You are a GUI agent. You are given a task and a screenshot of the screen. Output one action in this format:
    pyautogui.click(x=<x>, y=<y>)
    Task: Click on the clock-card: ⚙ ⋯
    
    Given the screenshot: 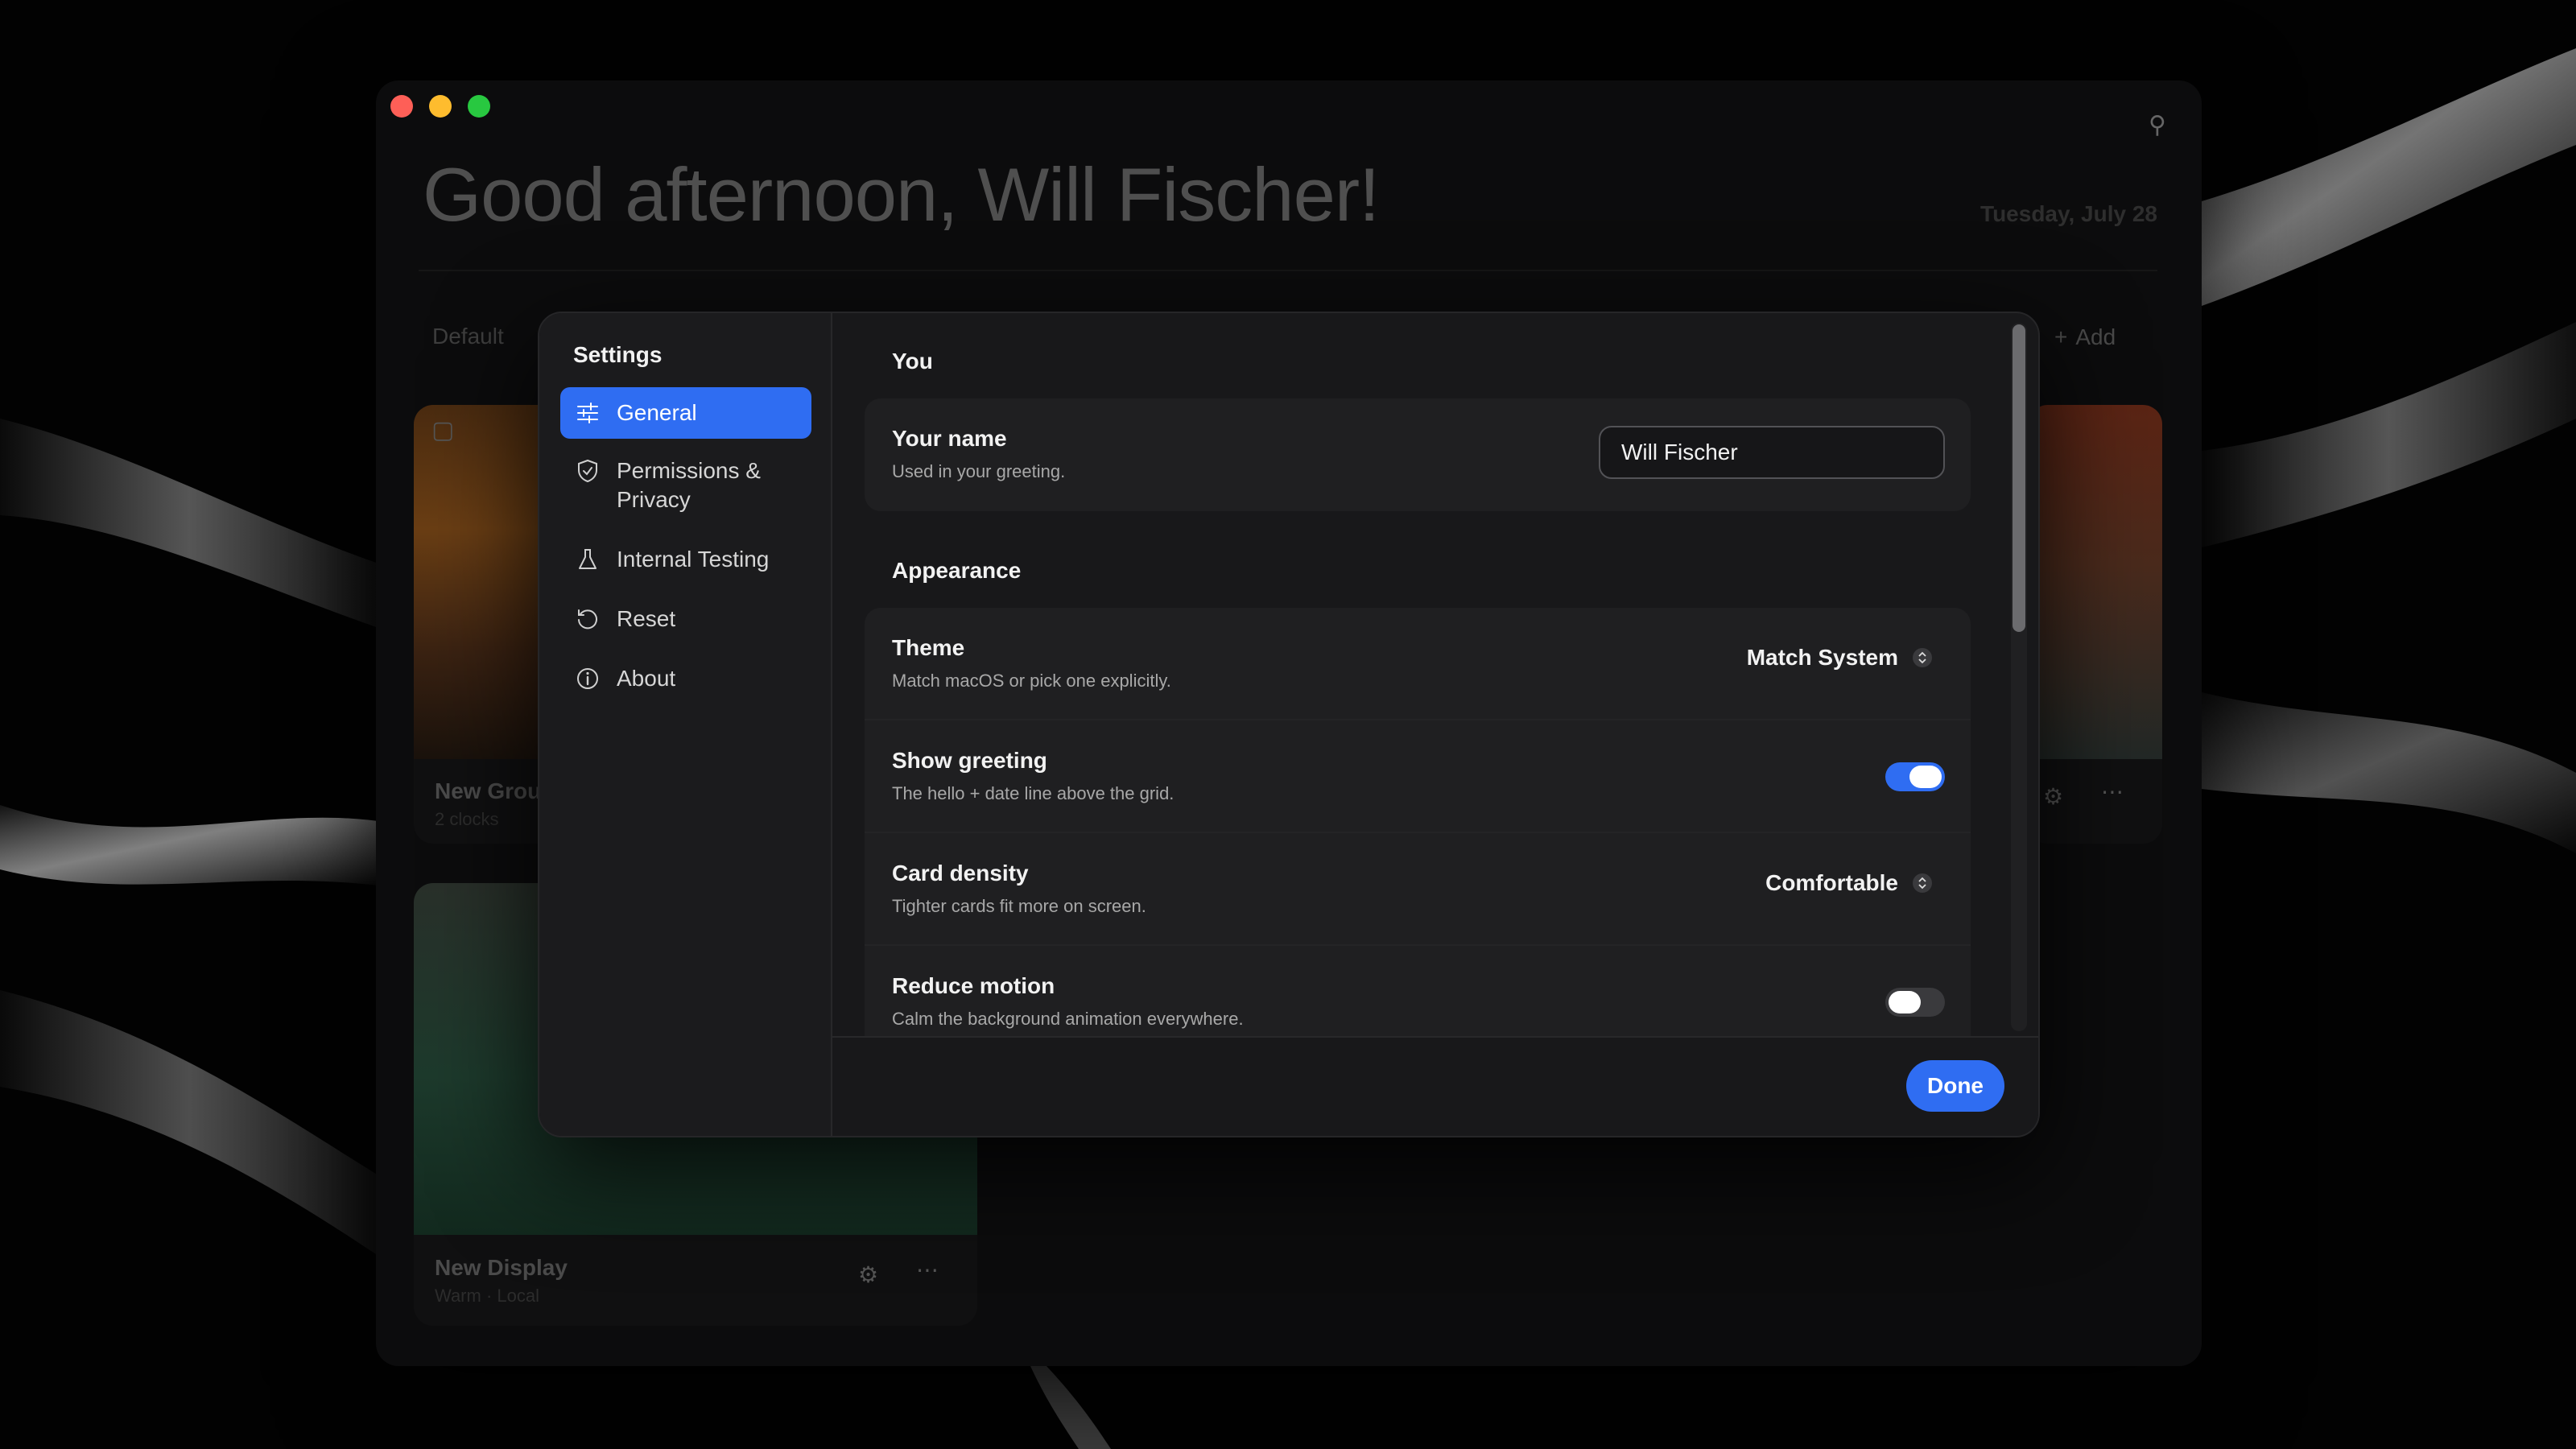 What is the action you would take?
    pyautogui.click(x=2095, y=624)
    